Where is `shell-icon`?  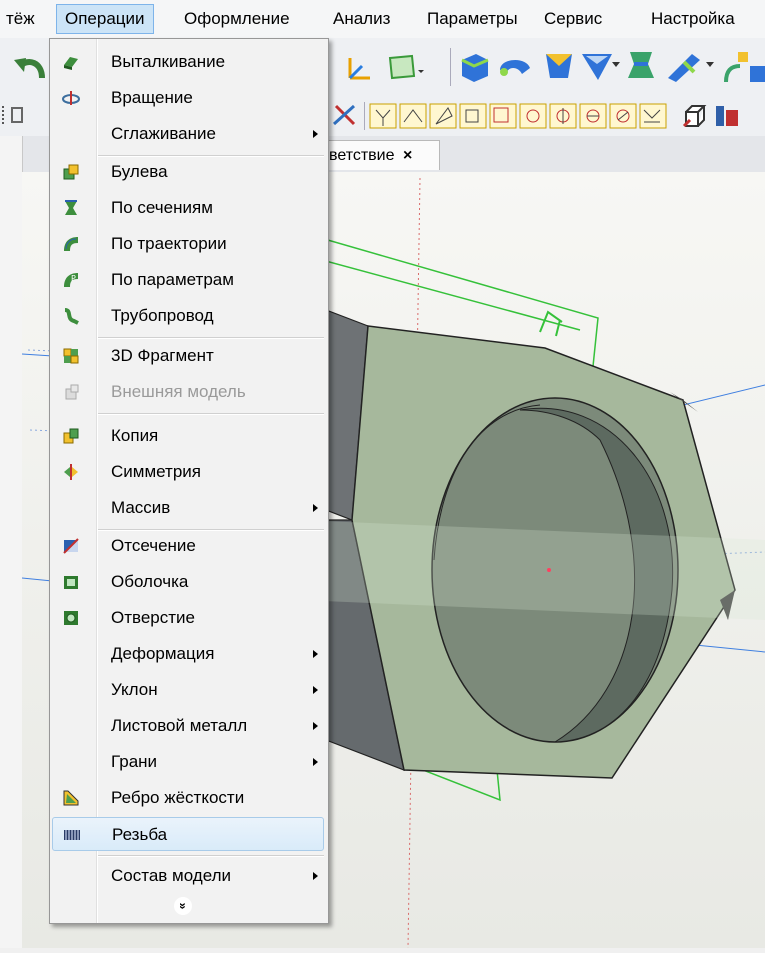
shell-icon is located at coordinates (71, 582).